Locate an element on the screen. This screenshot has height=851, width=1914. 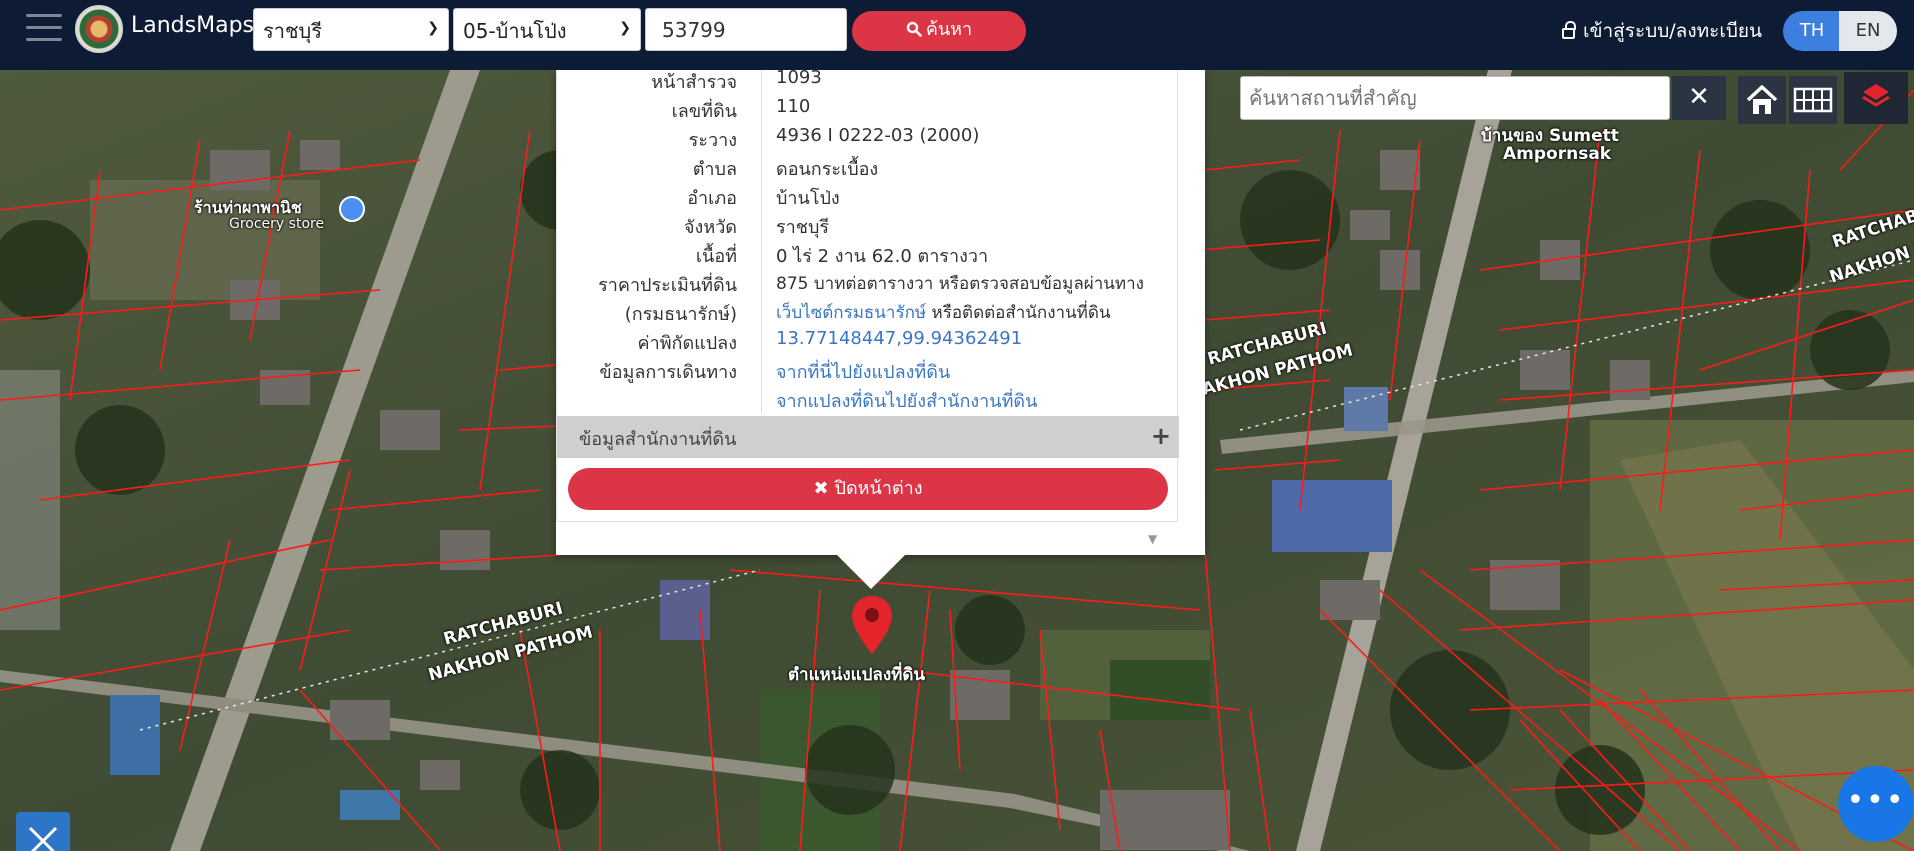
info-row-area: เนื้อที่ 0 ไร่ 2 งาน 62.0 ตารางวา is located at coordinates (868, 255).